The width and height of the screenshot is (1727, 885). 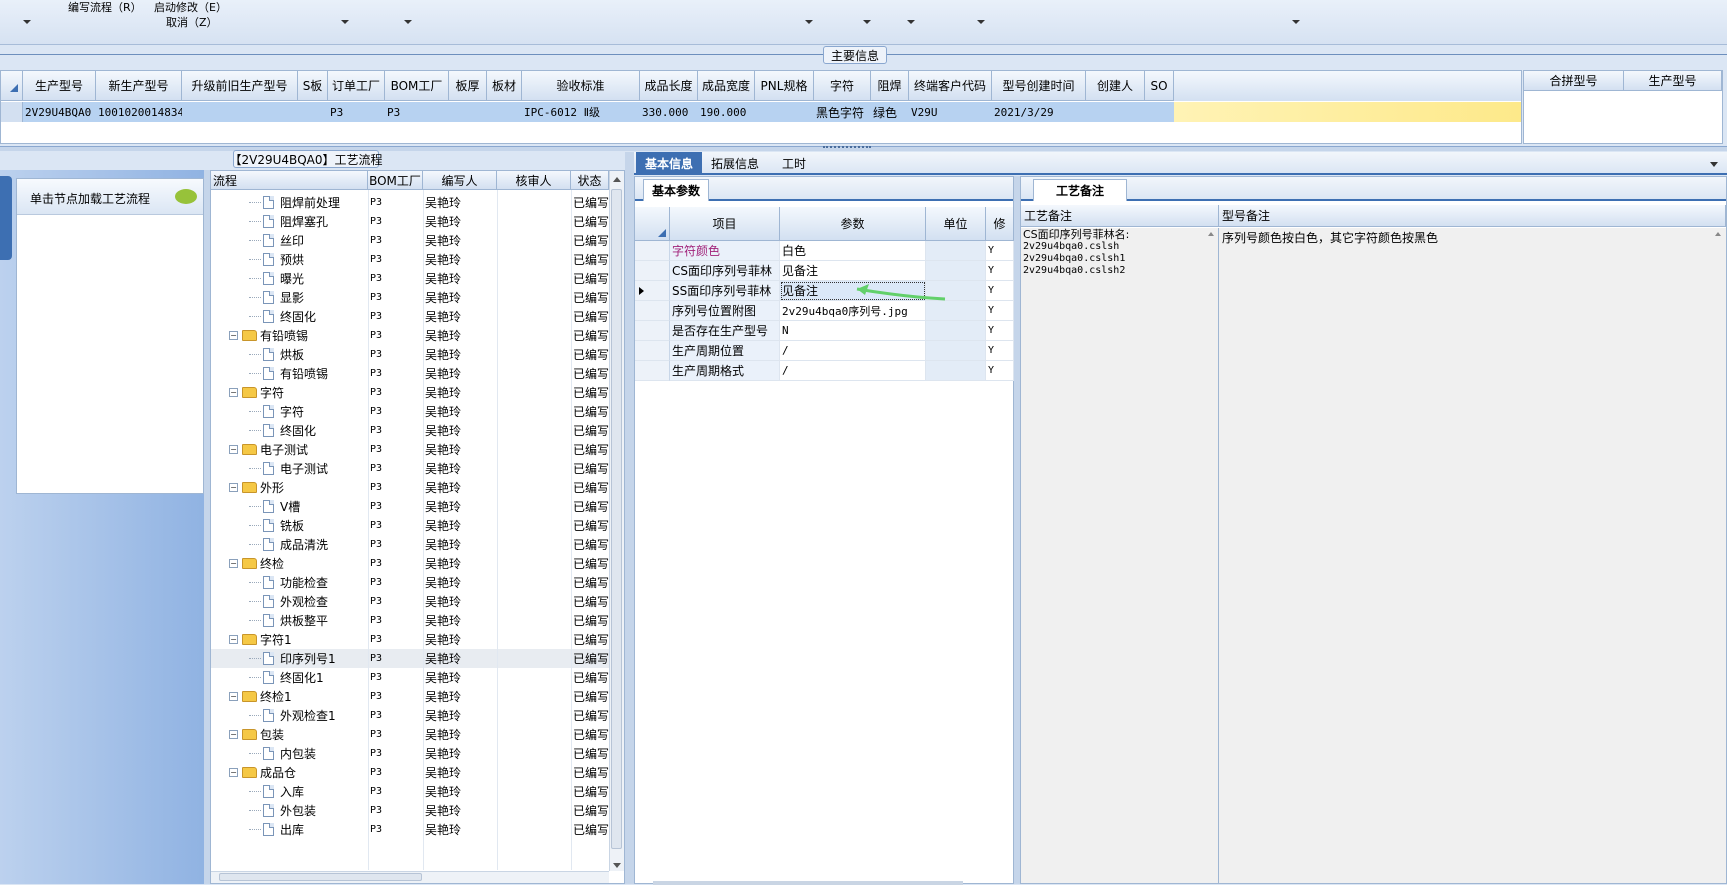 I want to click on flow-node: 入库, so click(x=276, y=791).